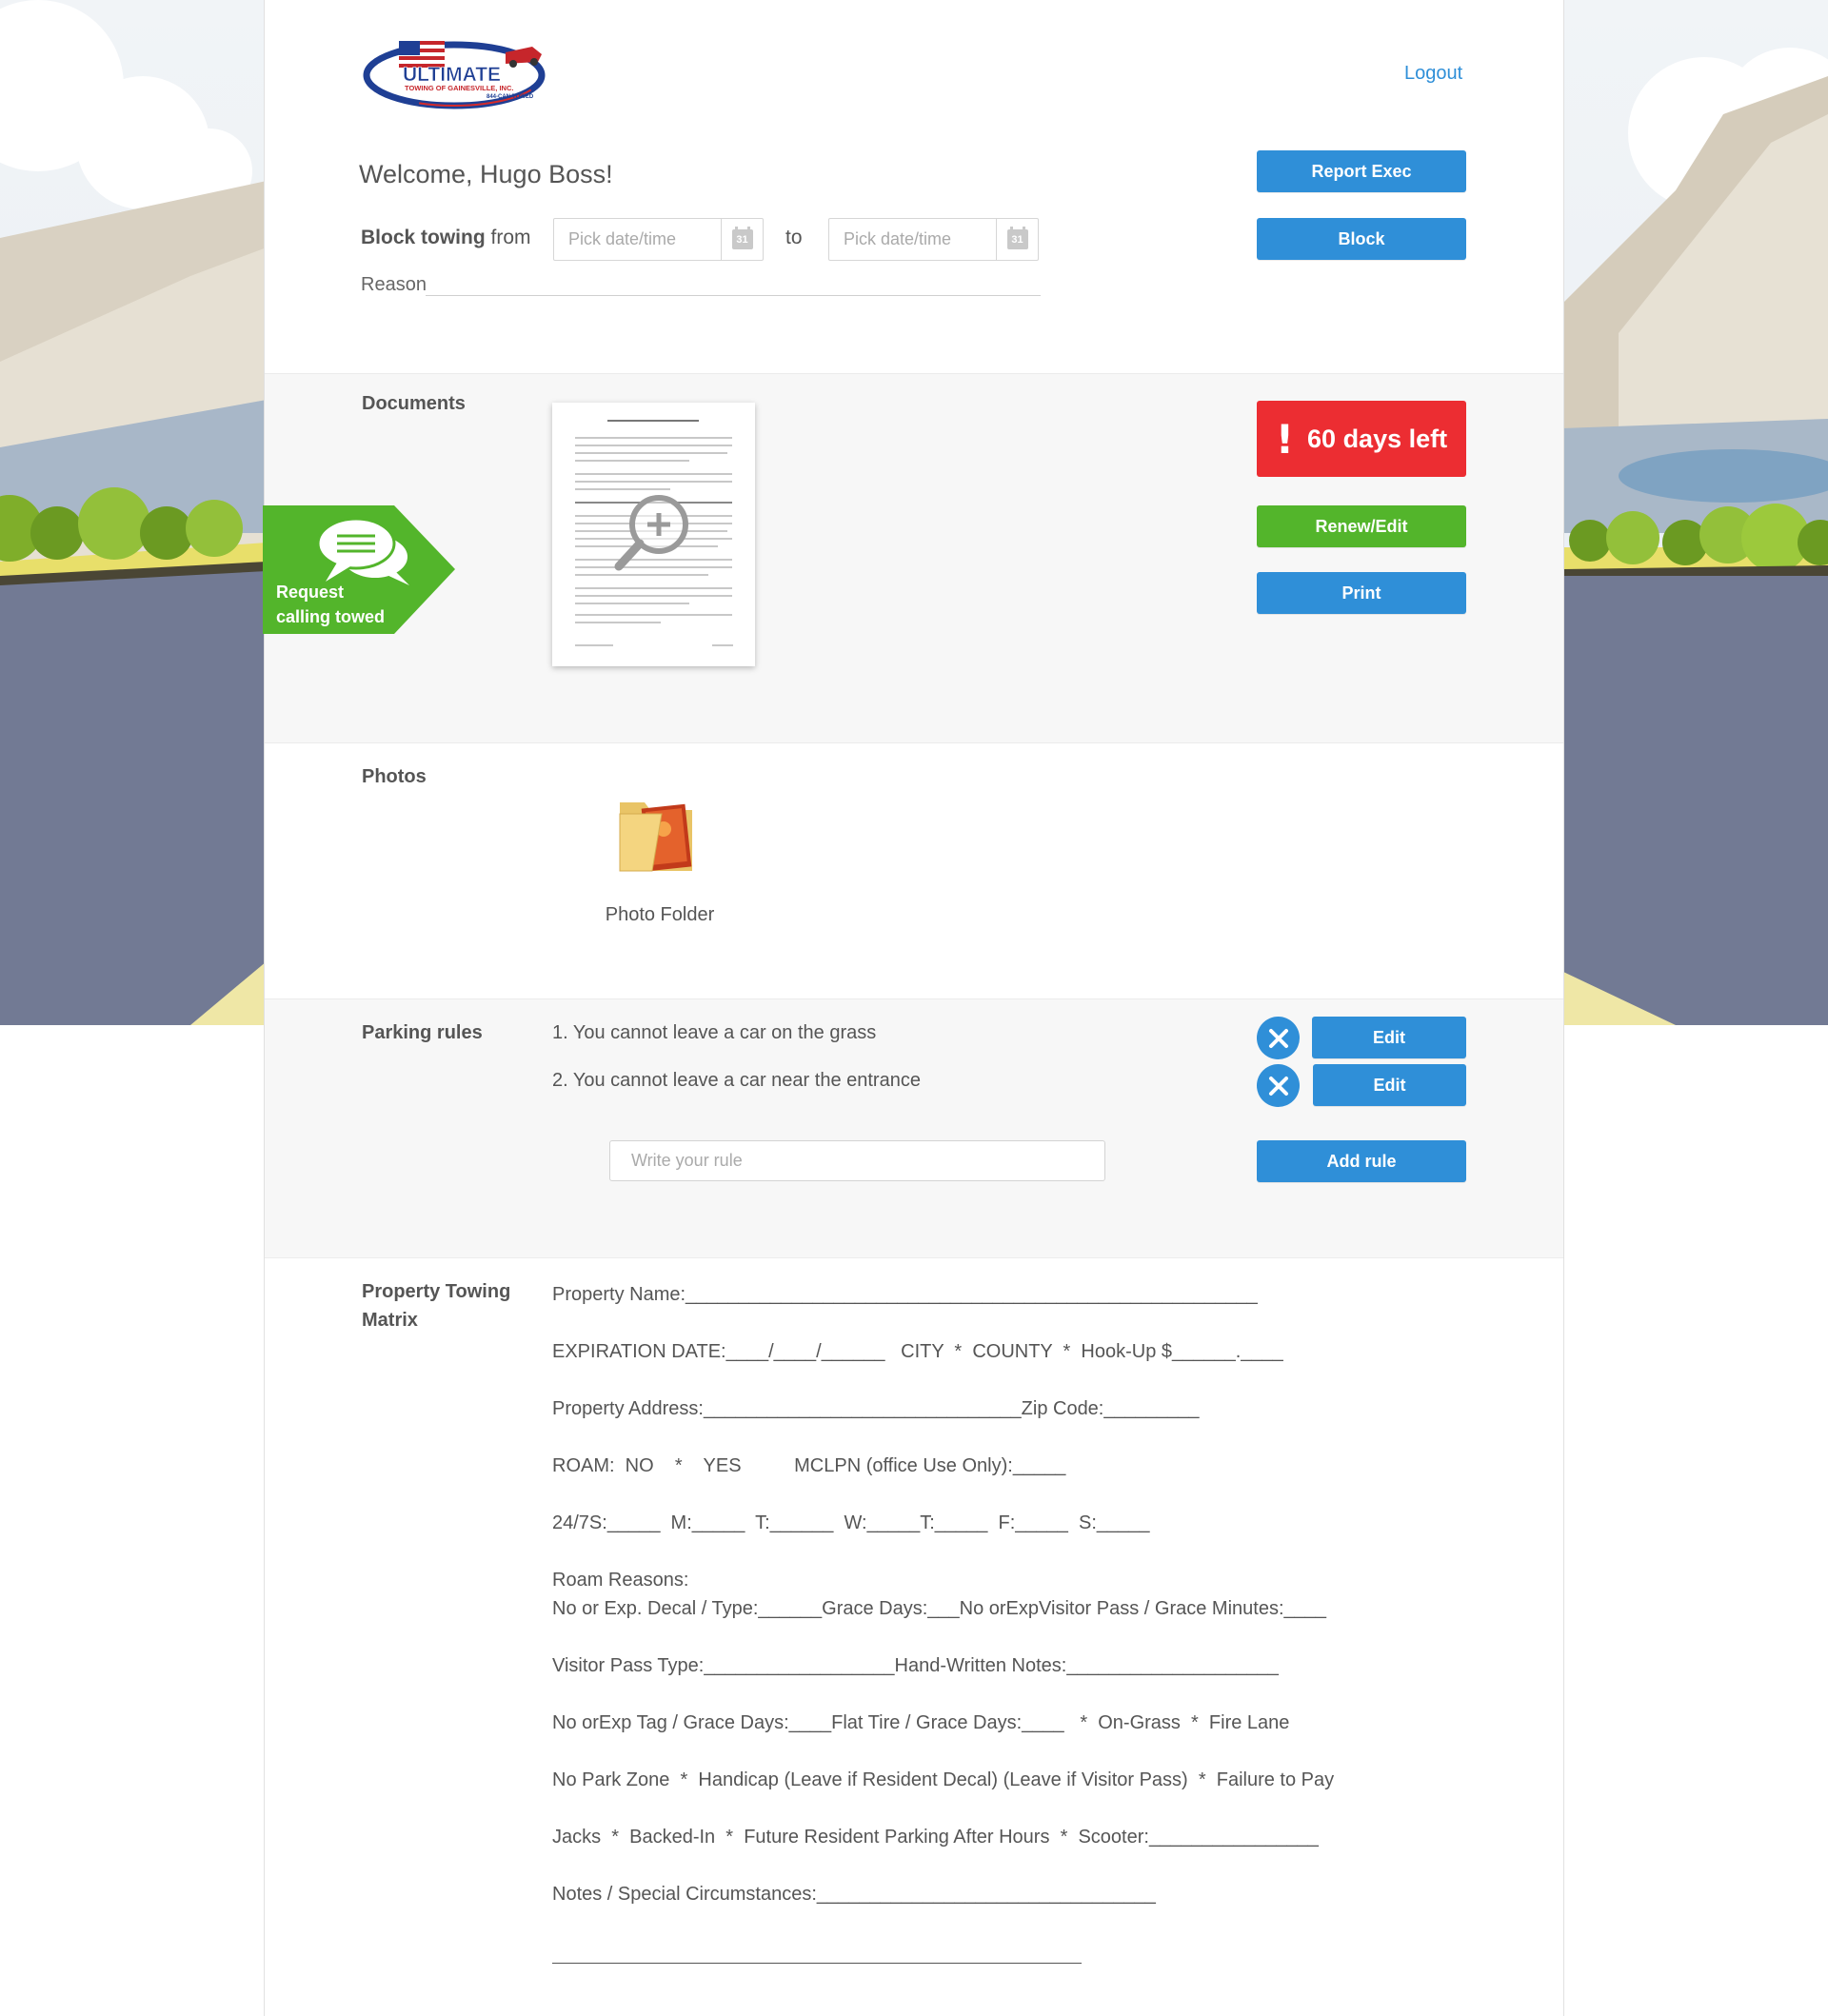 This screenshot has width=1828, height=2016. Describe the element at coordinates (390, 1320) in the screenshot. I see `matrix-title-line2: Matrix` at that location.